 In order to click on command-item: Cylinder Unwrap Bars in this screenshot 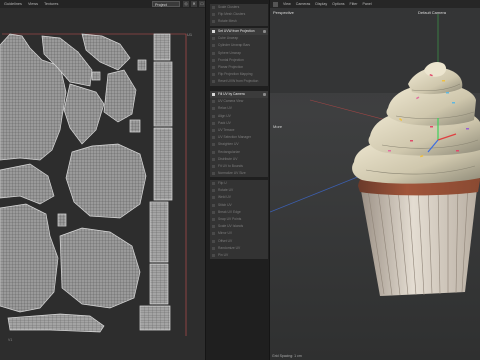, I will do `click(239, 45)`.